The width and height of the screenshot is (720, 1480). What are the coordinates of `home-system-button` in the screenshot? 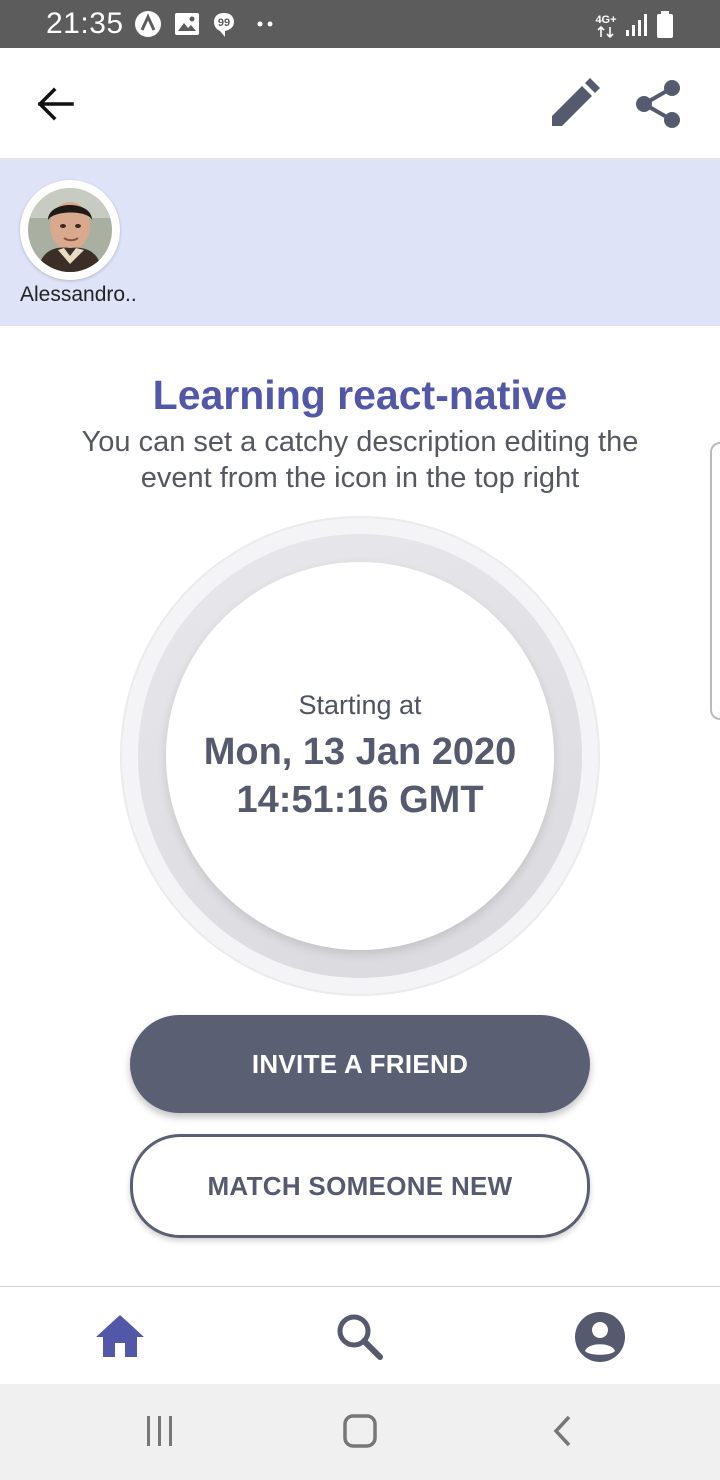 It's located at (360, 1431).